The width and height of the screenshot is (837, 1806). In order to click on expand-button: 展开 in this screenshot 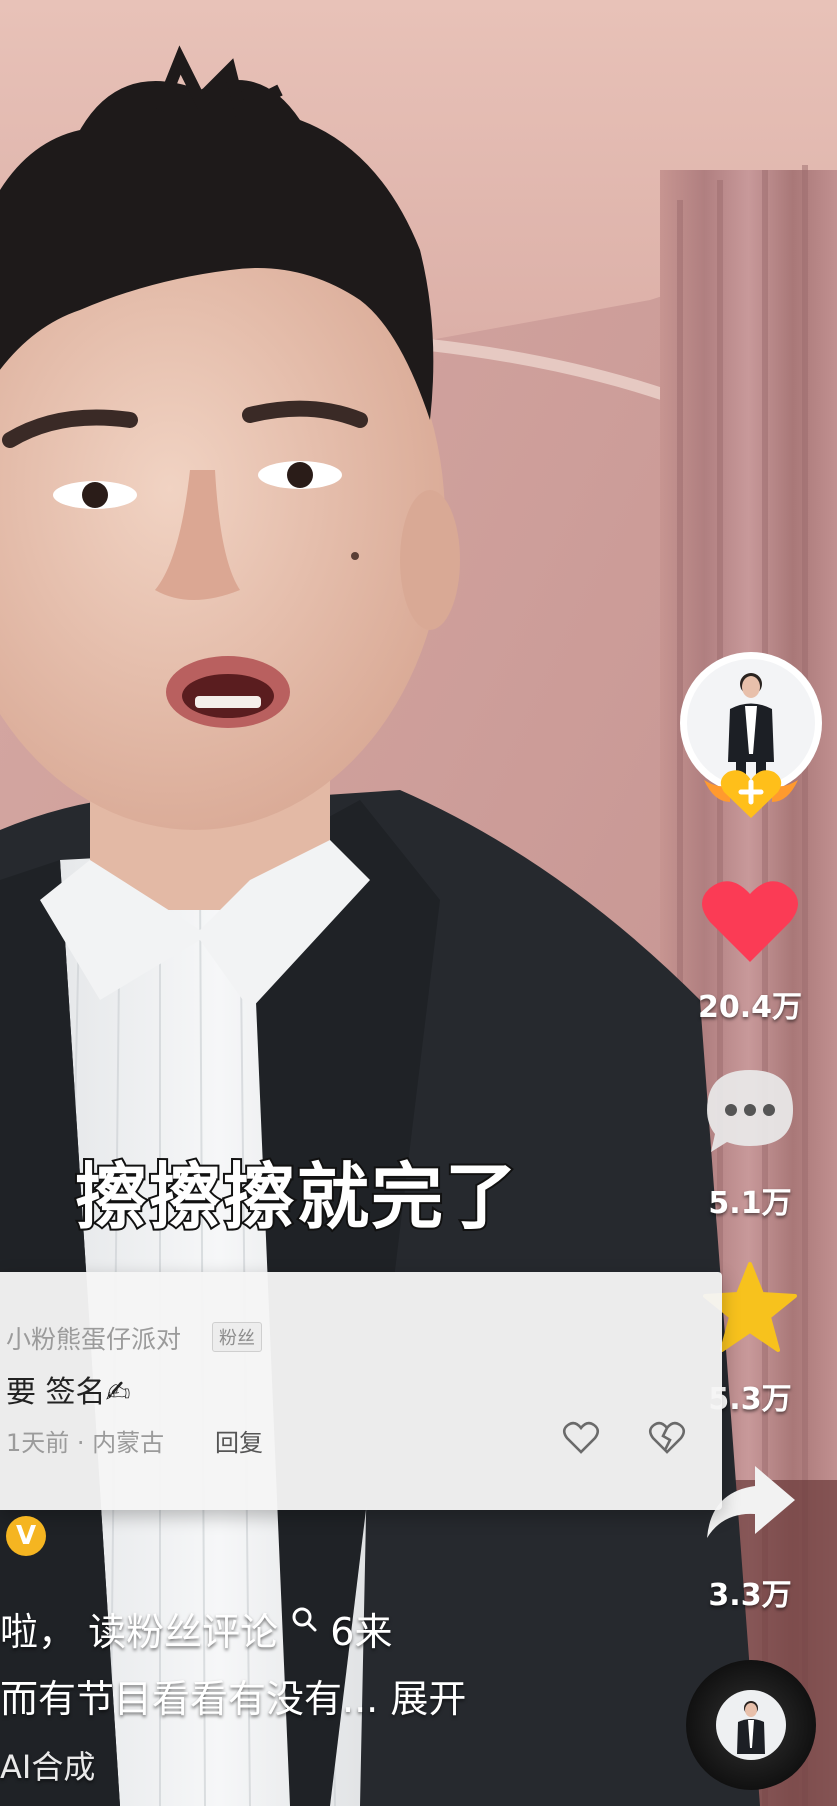, I will do `click(428, 1699)`.